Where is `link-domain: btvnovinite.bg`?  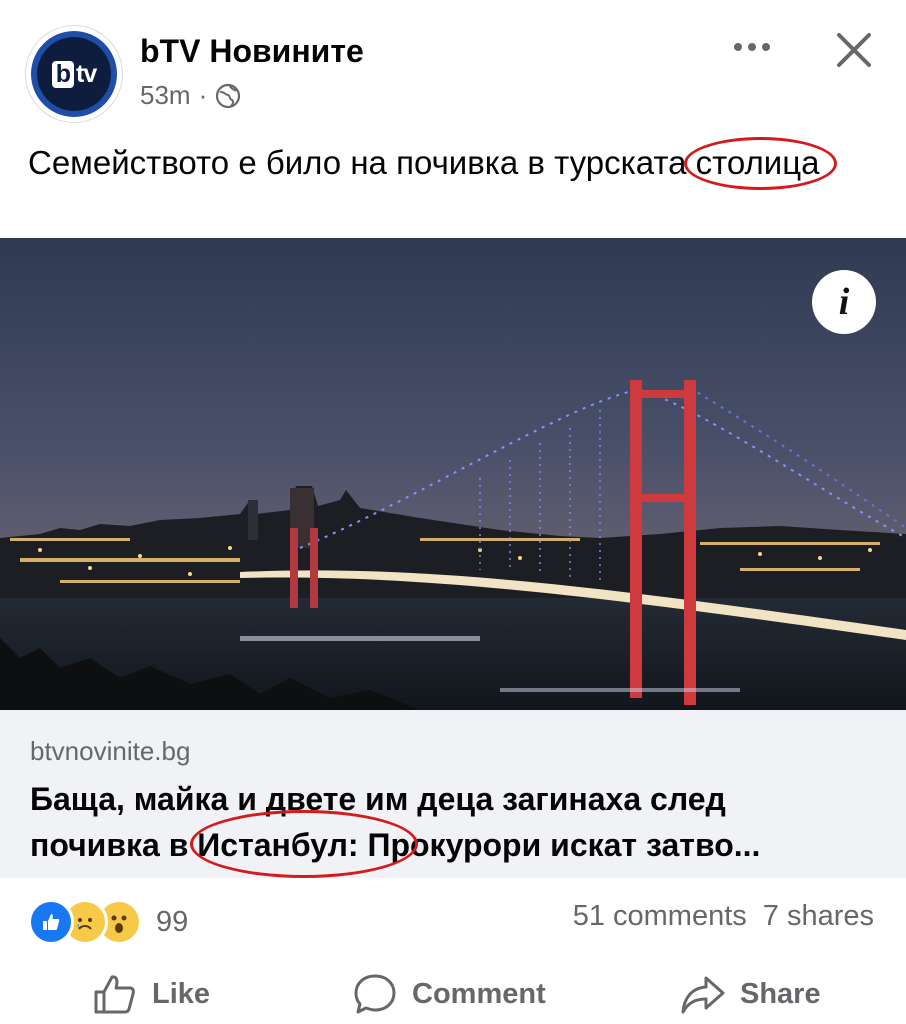
link-domain: btvnovinite.bg is located at coordinates (110, 751).